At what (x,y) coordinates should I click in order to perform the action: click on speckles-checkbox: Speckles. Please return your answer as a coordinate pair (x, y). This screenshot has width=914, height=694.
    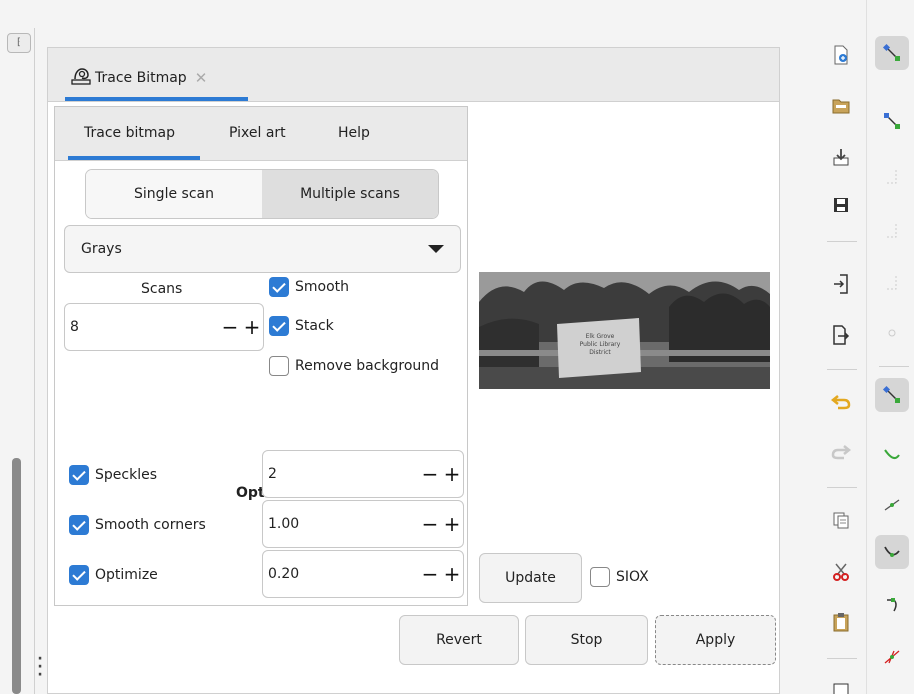
    Looking at the image, I should click on (113, 475).